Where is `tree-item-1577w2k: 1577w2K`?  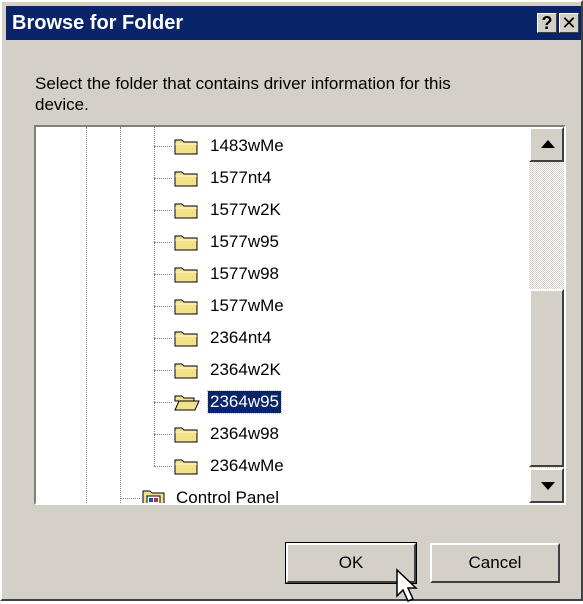
tree-item-1577w2k: 1577w2K is located at coordinates (276, 215).